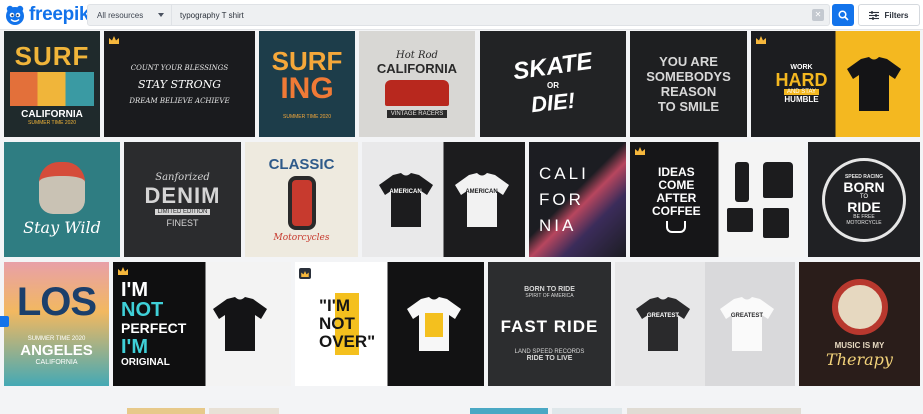  What do you see at coordinates (15, 15) in the screenshot?
I see `freepik-logo-icon` at bounding box center [15, 15].